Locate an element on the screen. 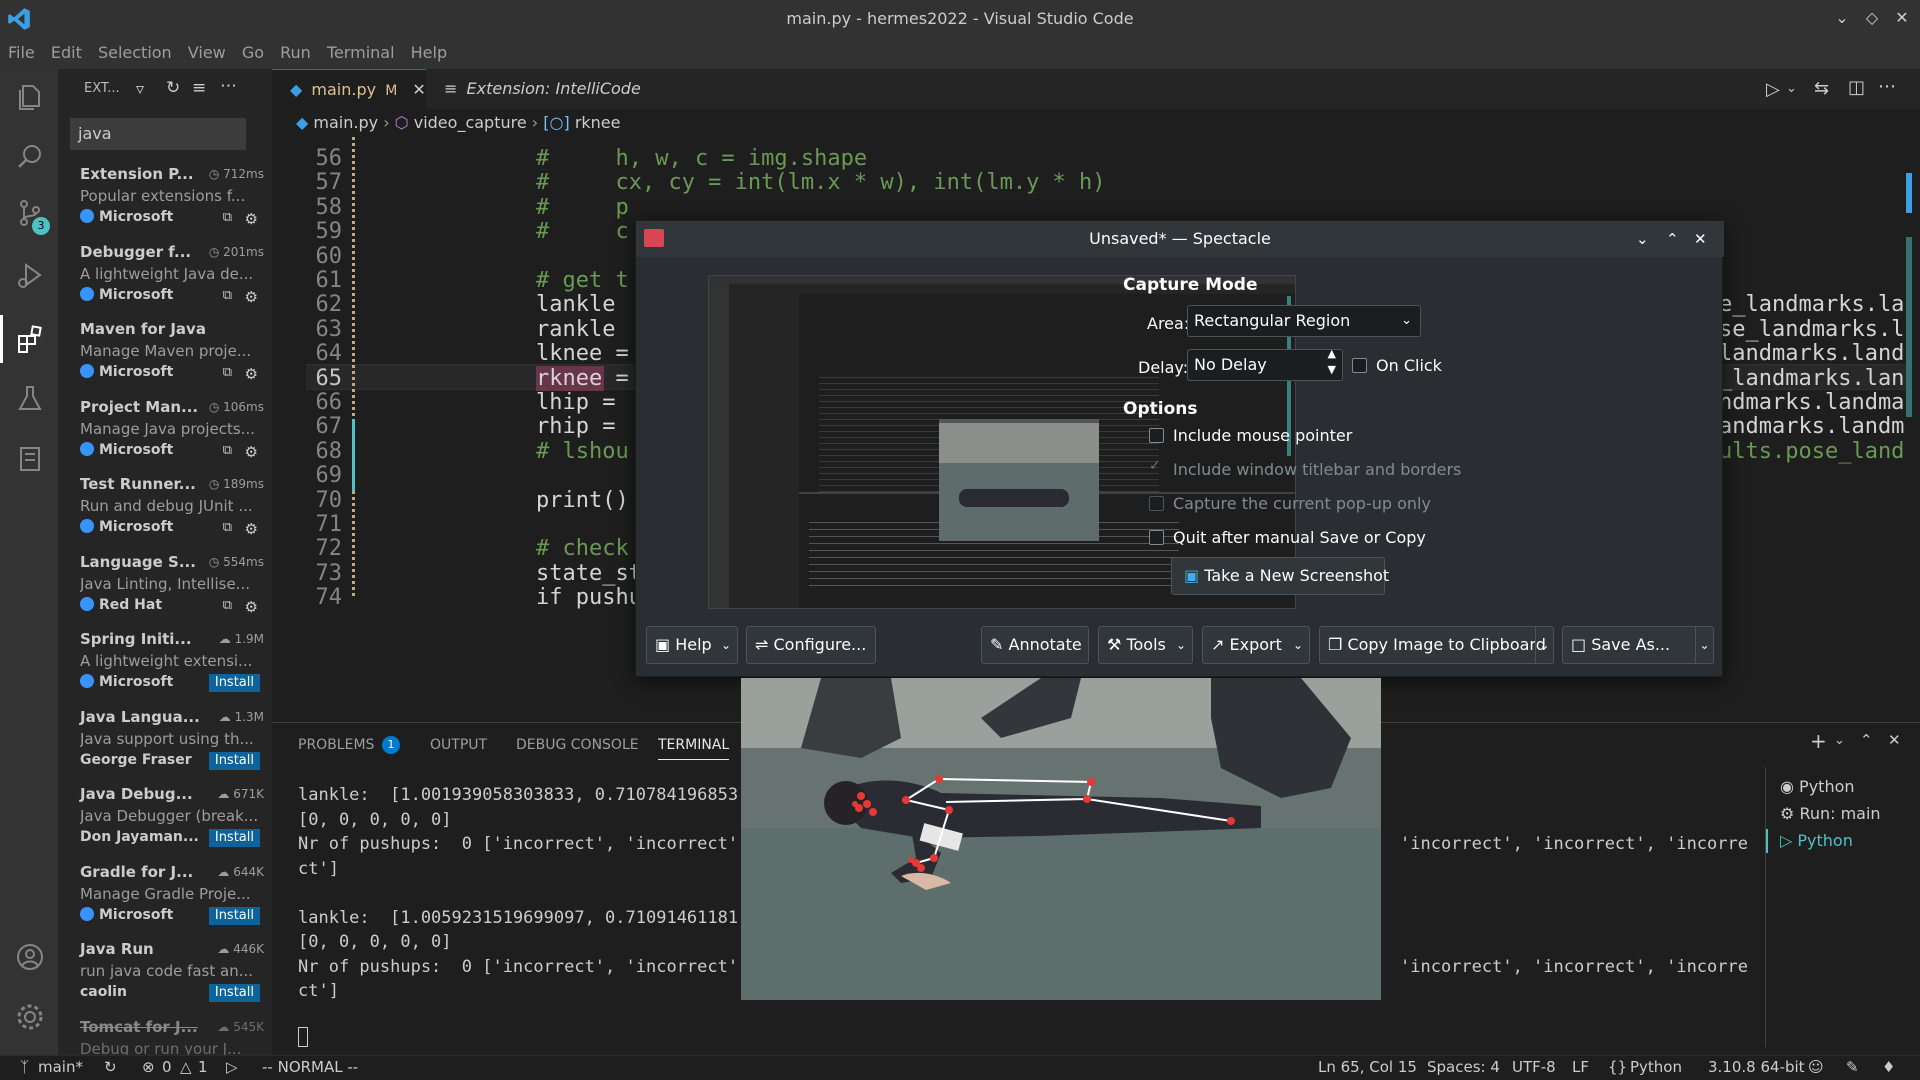 This screenshot has height=1080, width=1920. extension-search-input: java is located at coordinates (158, 134).